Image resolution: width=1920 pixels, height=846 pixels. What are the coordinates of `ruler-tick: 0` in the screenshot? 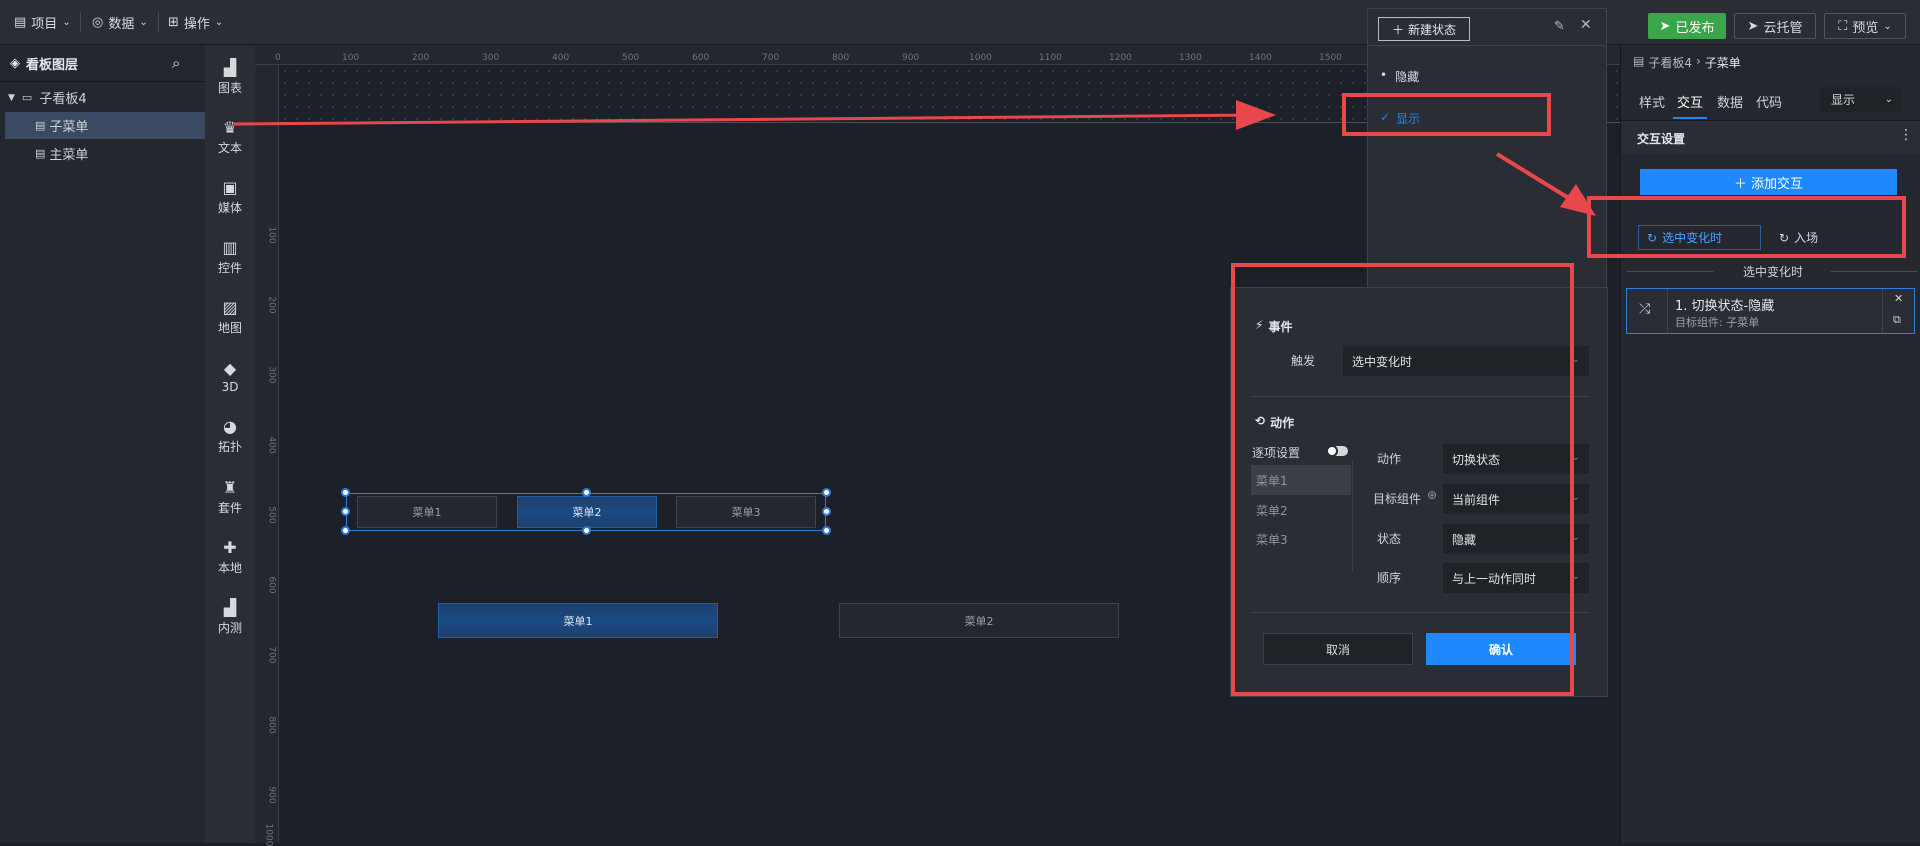 It's located at (278, 58).